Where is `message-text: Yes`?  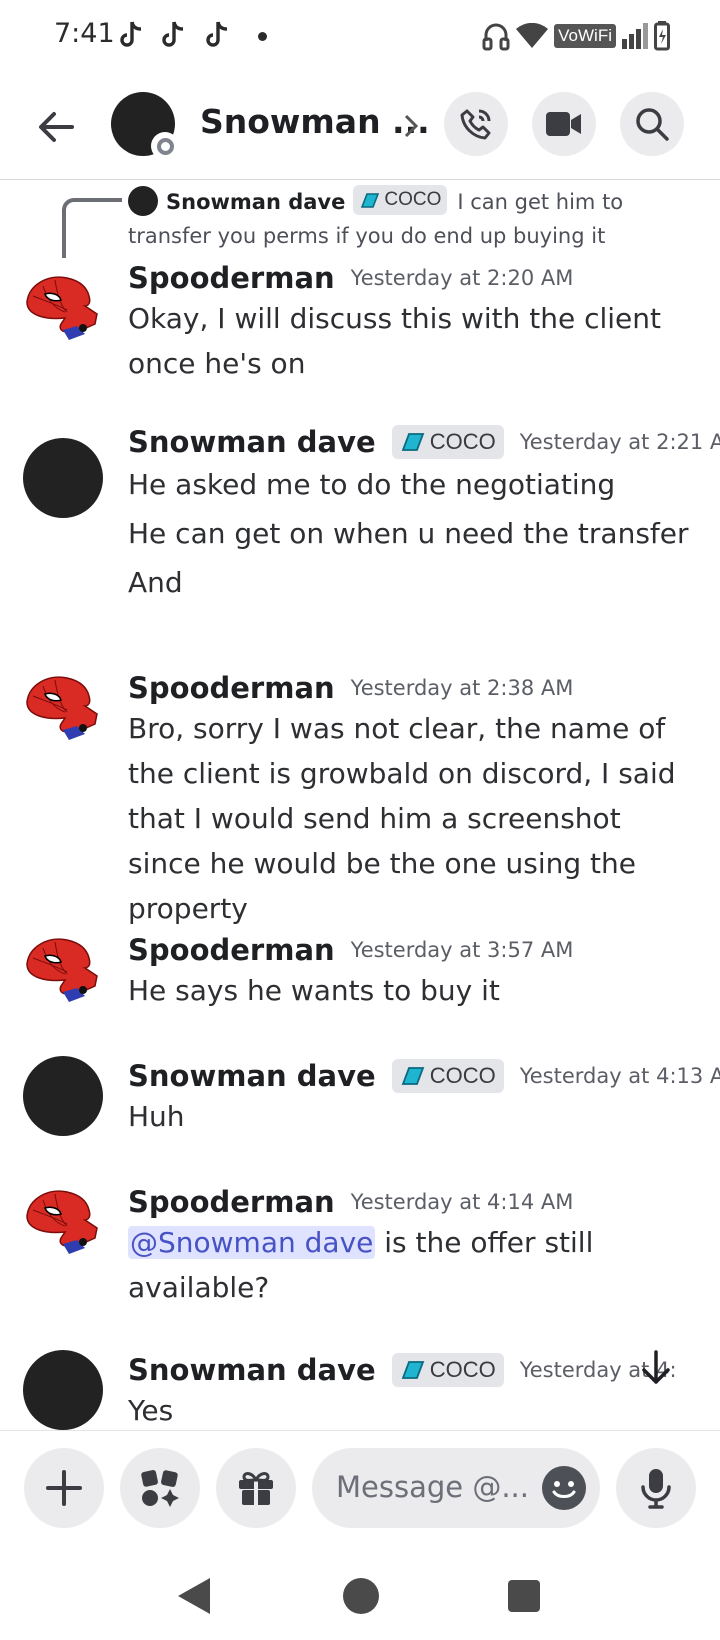
message-text: Yes is located at coordinates (151, 1410).